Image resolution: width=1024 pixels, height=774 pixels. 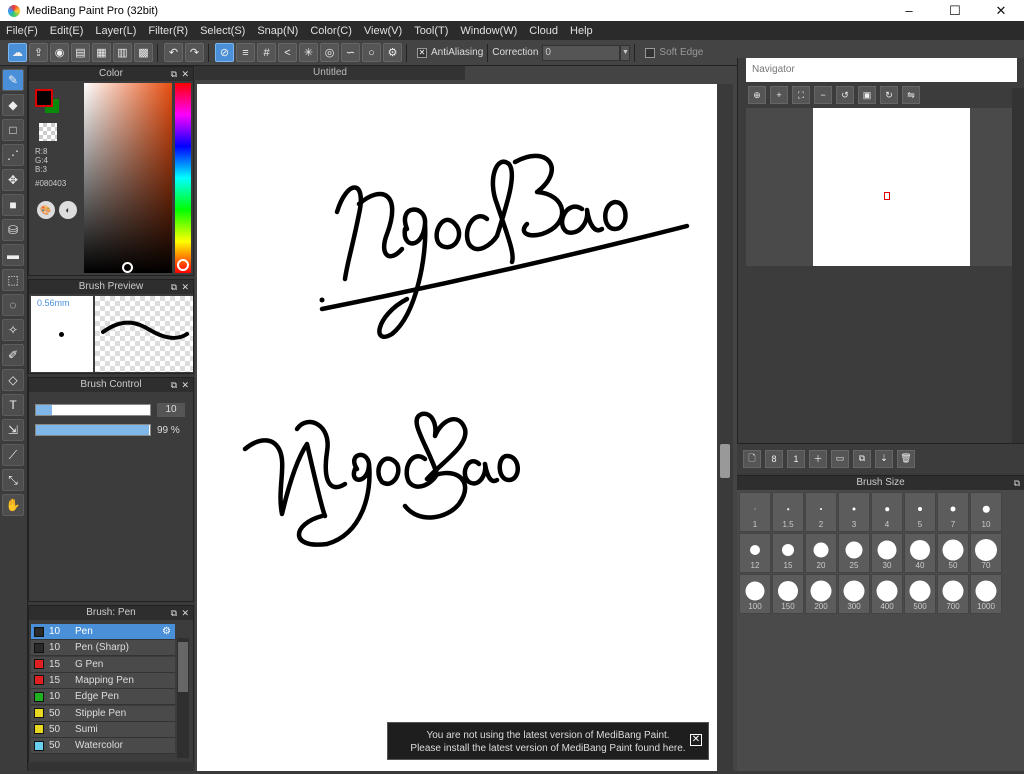 I want to click on brush-list-item: 50 Stipple Pen, so click(x=103, y=713).